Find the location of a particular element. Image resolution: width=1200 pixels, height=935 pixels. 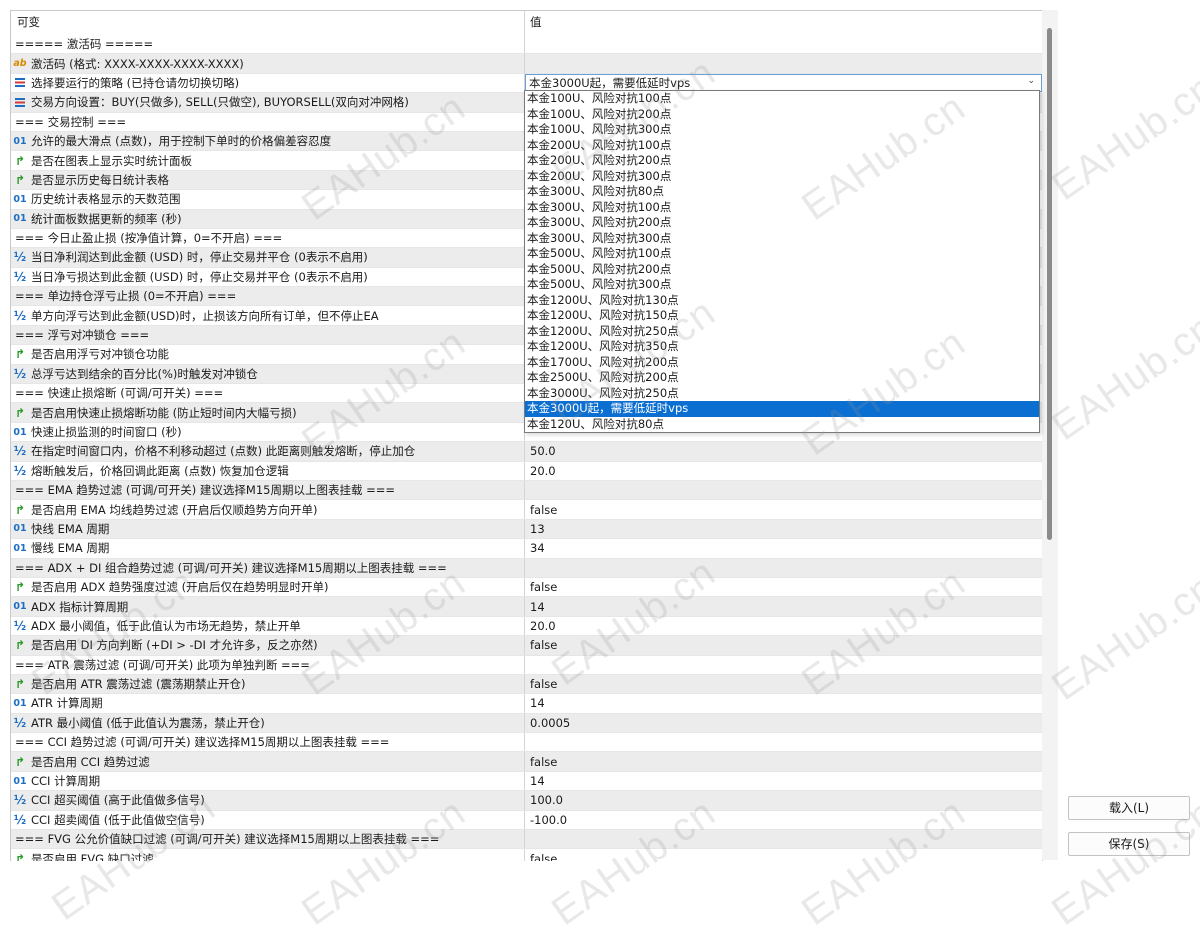

parameter-value-cell: 50.0 is located at coordinates (783, 451).